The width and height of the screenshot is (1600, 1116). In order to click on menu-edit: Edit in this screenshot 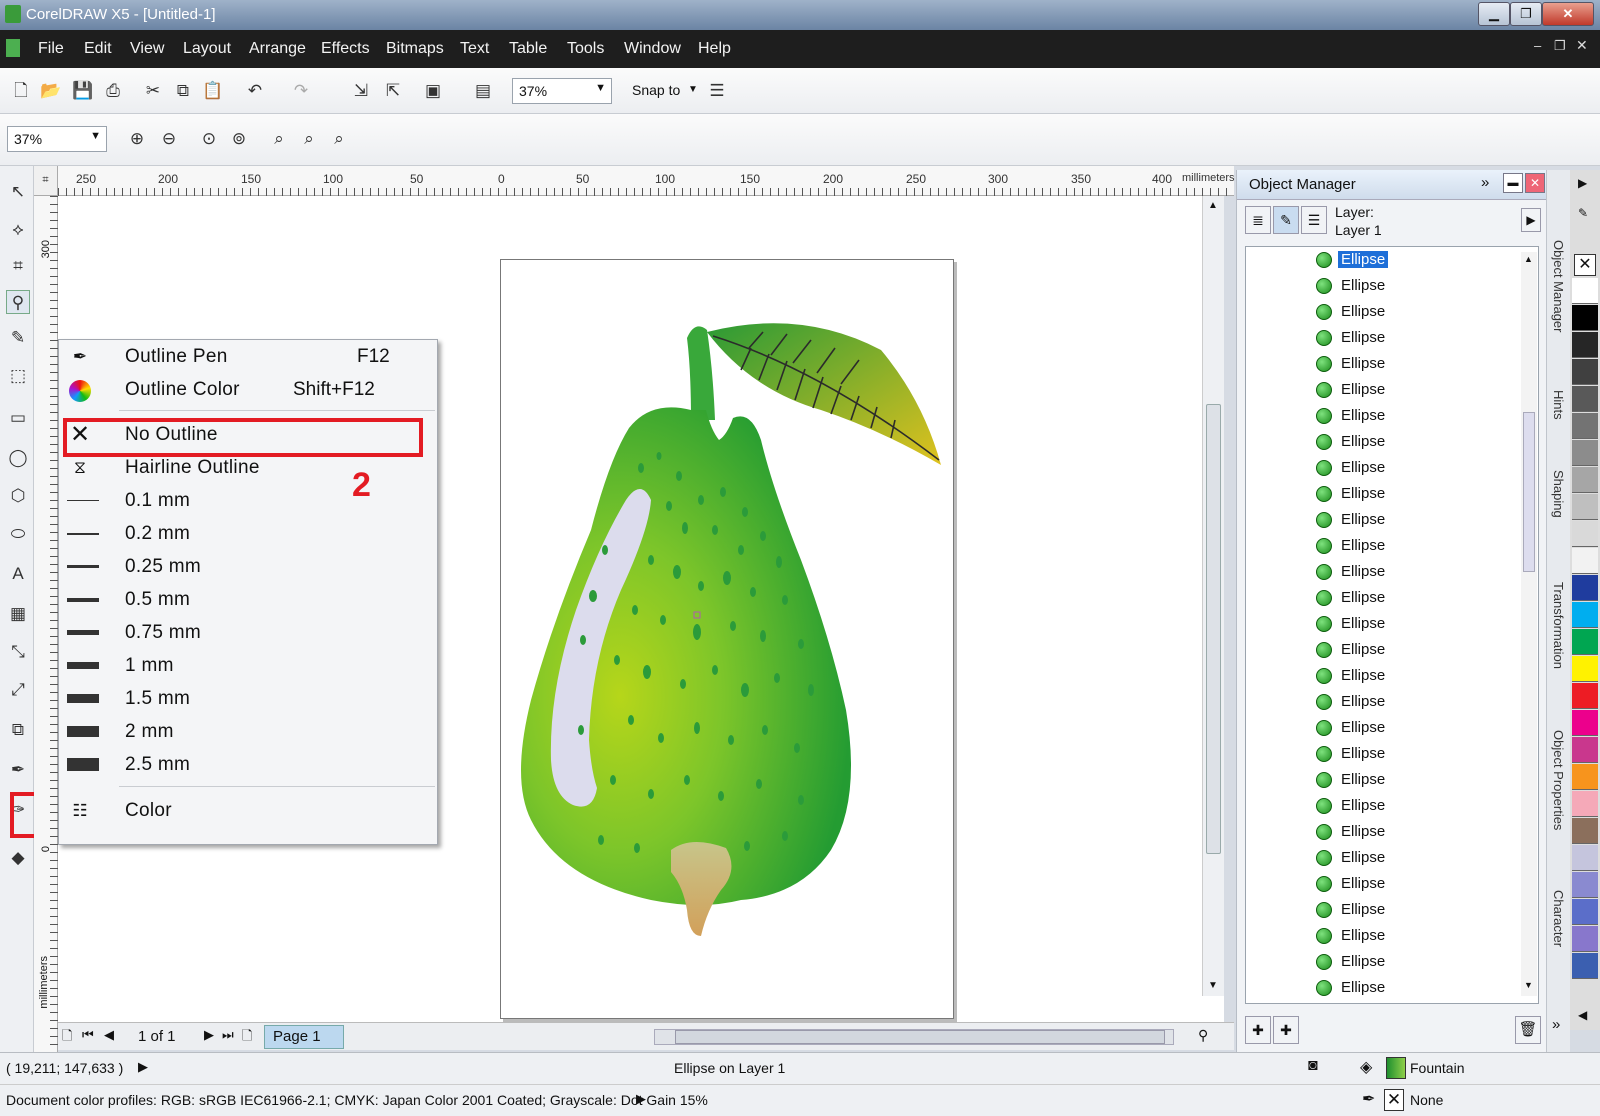, I will do `click(98, 49)`.